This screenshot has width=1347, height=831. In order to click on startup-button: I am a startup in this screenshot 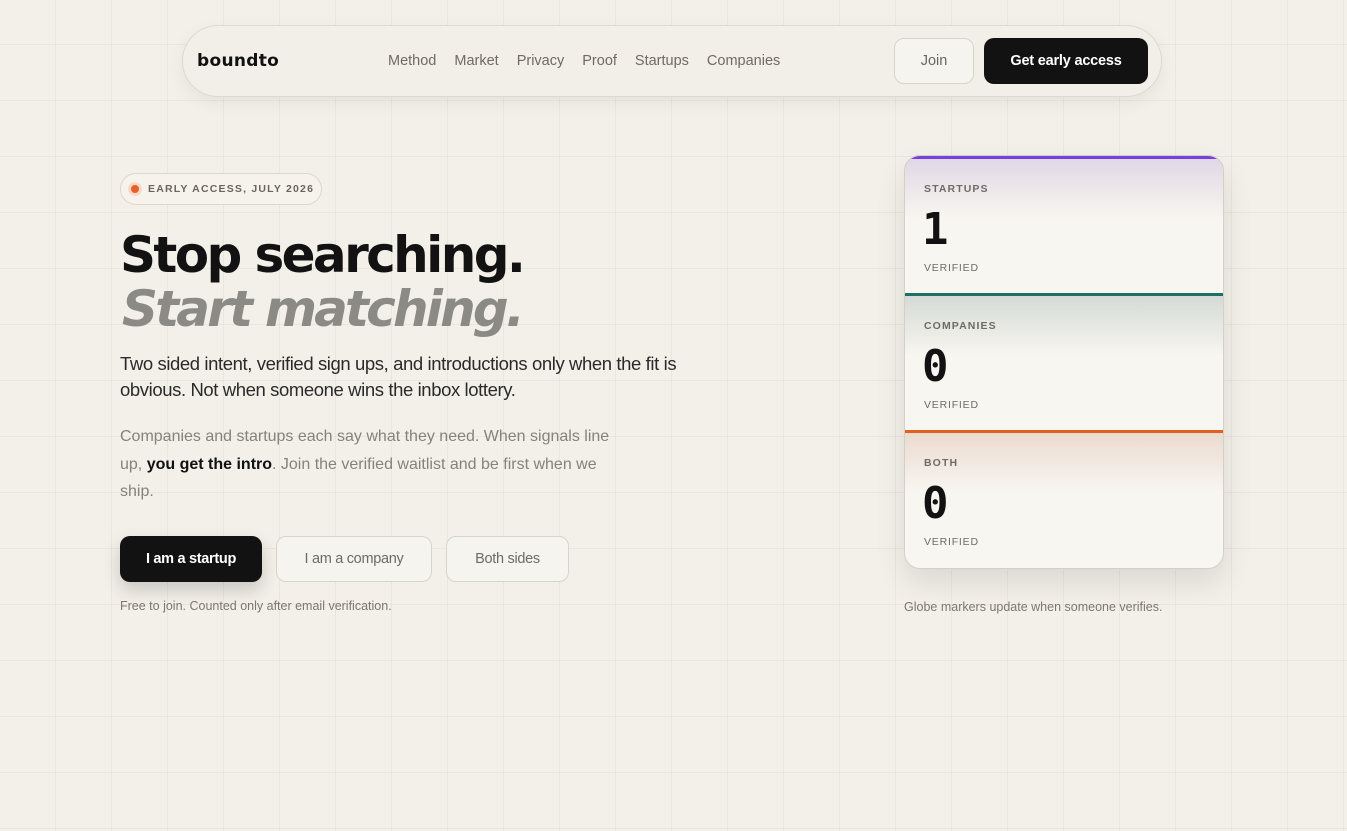, I will do `click(191, 559)`.